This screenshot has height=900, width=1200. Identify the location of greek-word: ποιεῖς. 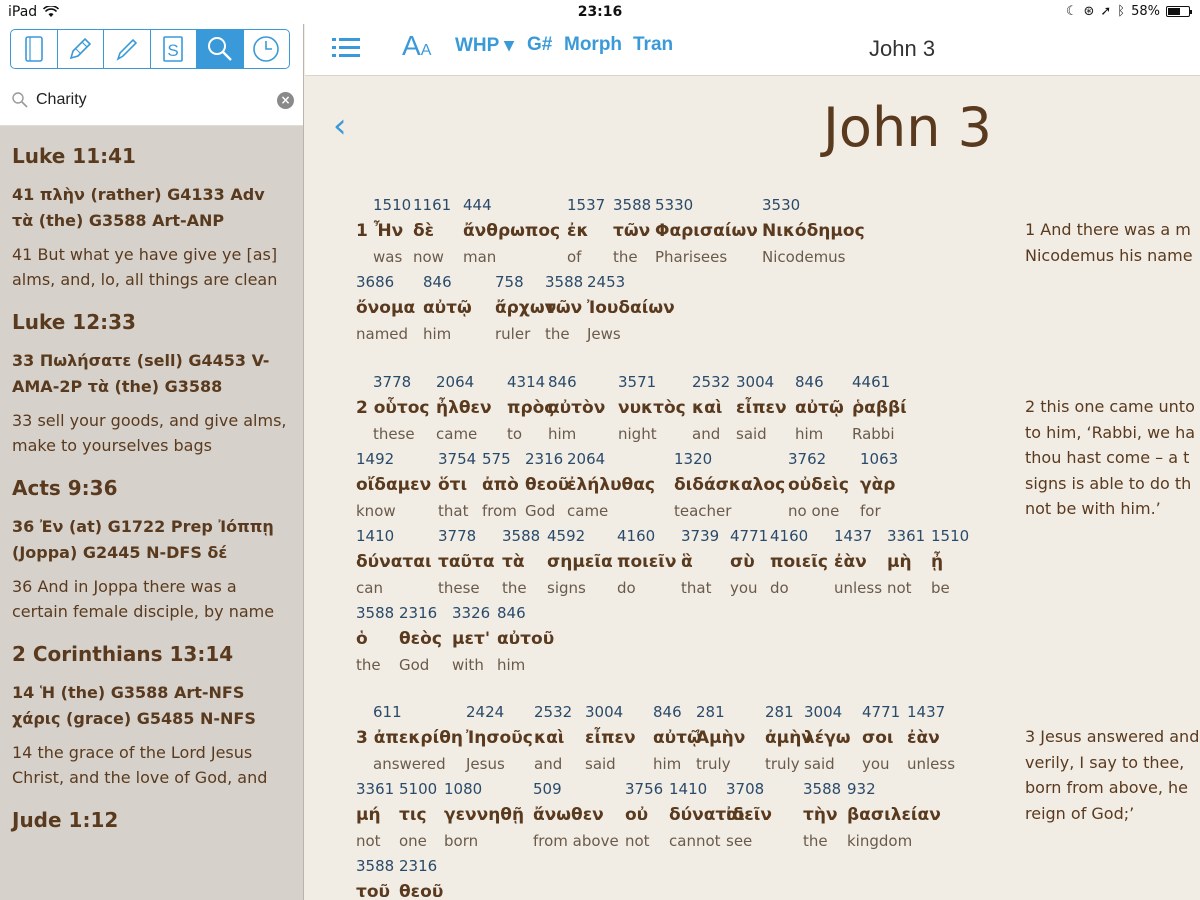
(799, 562).